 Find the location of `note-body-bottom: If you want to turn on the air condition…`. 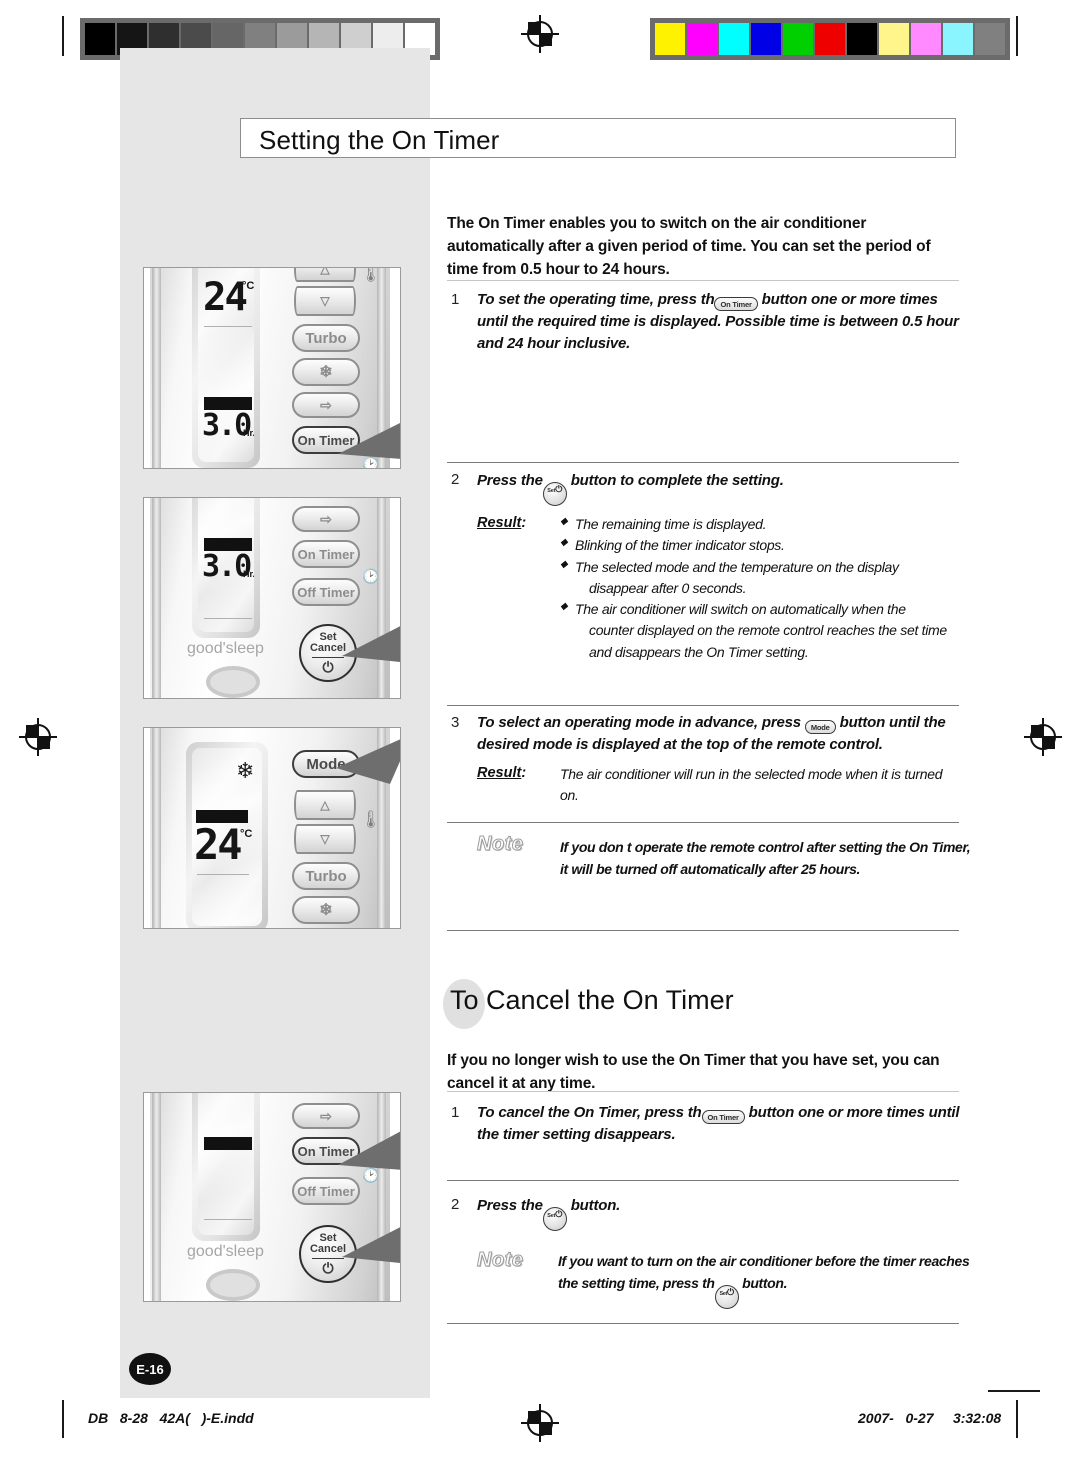

note-body-bottom: If you want to turn on the air condition… is located at coordinates (768, 1280).